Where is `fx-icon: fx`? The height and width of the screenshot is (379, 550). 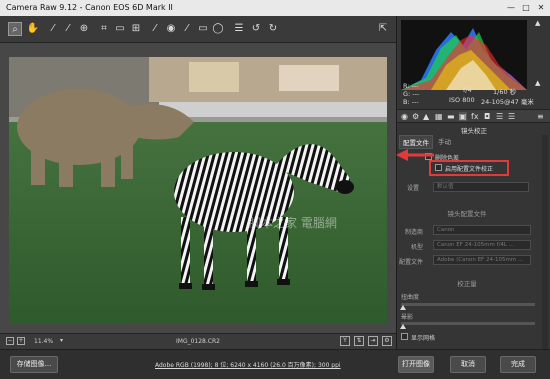 fx-icon: fx is located at coordinates (475, 116).